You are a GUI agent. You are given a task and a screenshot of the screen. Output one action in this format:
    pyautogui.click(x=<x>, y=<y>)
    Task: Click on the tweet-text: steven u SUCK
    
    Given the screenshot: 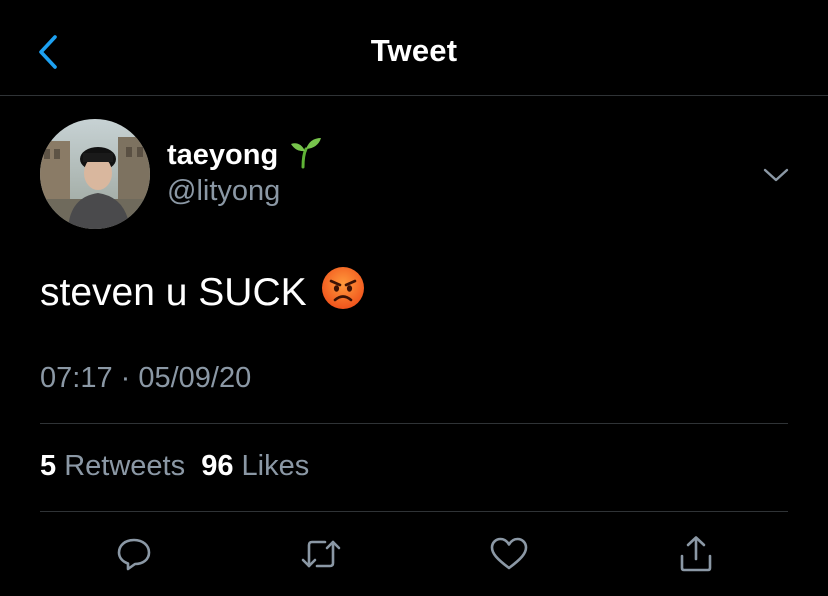 What is the action you would take?
    pyautogui.click(x=173, y=292)
    